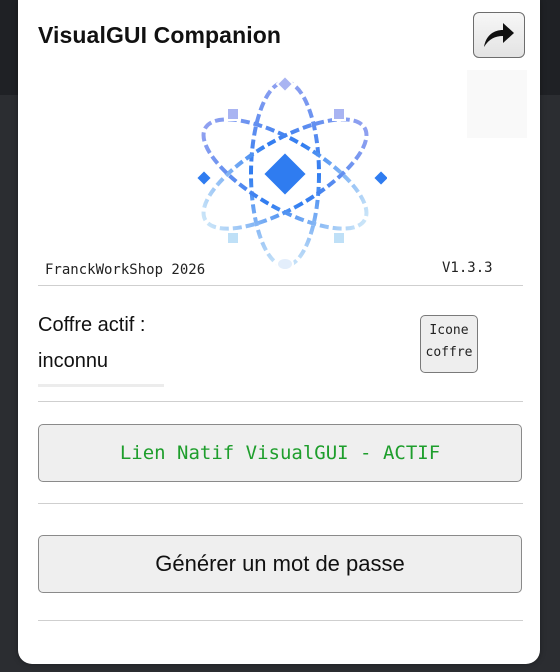 Image resolution: width=560 pixels, height=672 pixels. I want to click on vault-icon-label-line2: coffre, so click(449, 352).